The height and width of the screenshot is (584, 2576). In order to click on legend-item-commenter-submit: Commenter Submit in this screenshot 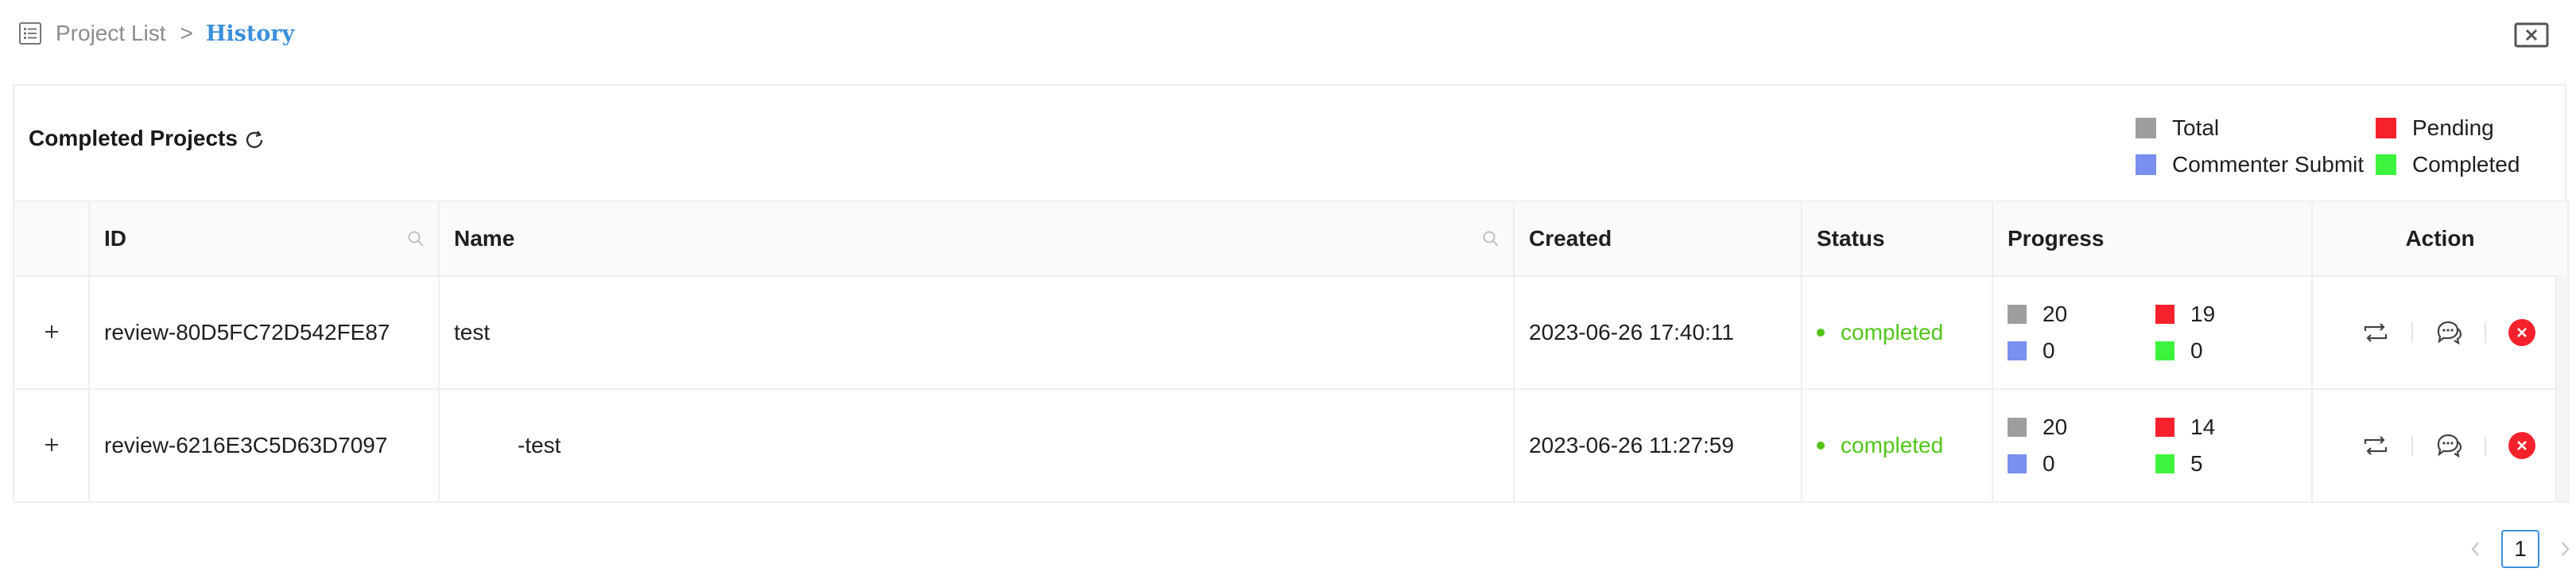, I will do `click(2250, 164)`.